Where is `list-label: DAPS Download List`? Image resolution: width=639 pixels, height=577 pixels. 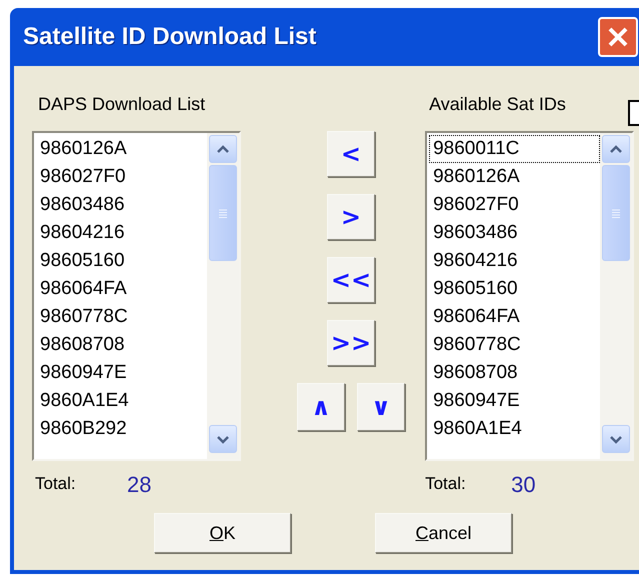
list-label: DAPS Download List is located at coordinates (121, 104).